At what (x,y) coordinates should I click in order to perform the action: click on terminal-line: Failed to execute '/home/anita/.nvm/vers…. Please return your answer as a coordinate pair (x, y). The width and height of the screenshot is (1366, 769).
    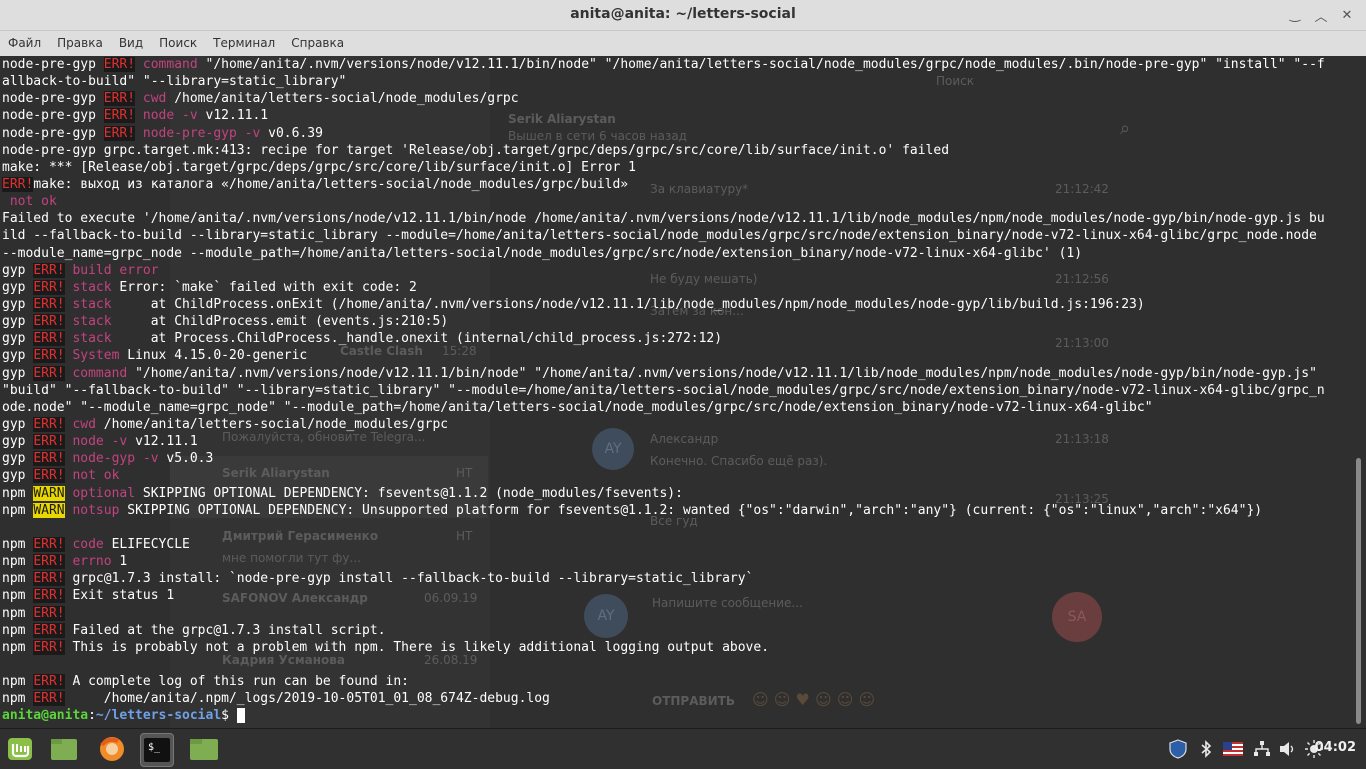
    Looking at the image, I should click on (674, 218).